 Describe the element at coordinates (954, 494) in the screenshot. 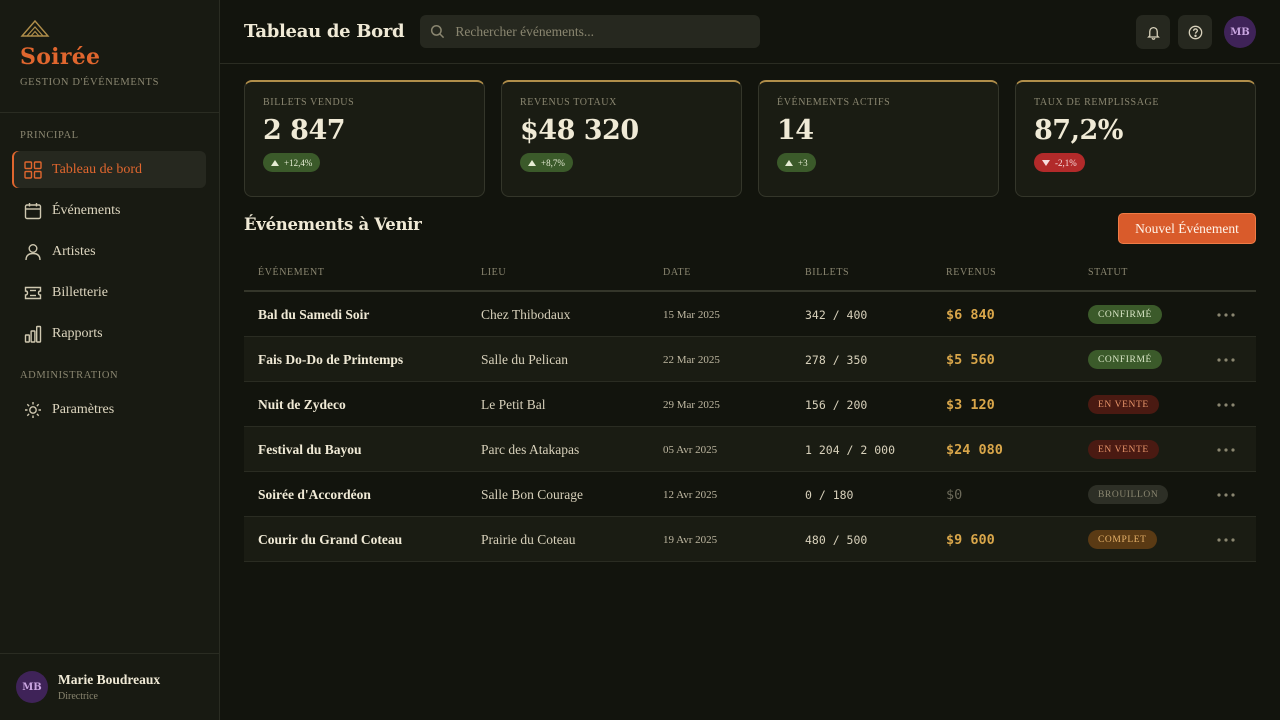

I see `event-revenue: $0` at that location.